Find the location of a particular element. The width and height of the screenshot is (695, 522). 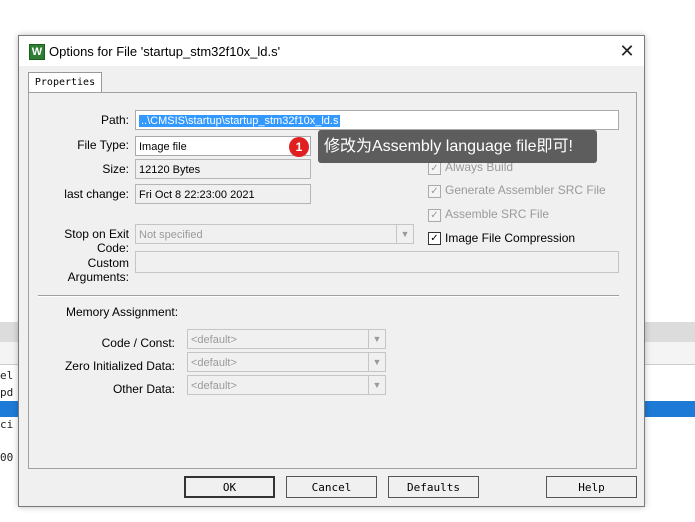

background-text-3: ci is located at coordinates (7, 424).